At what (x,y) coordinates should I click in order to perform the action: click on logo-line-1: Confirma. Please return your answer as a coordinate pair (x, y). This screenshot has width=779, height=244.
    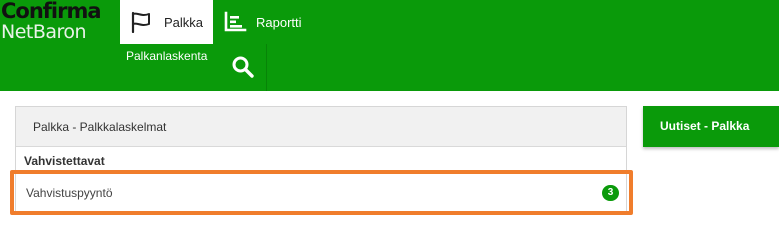
    Looking at the image, I should click on (51, 11).